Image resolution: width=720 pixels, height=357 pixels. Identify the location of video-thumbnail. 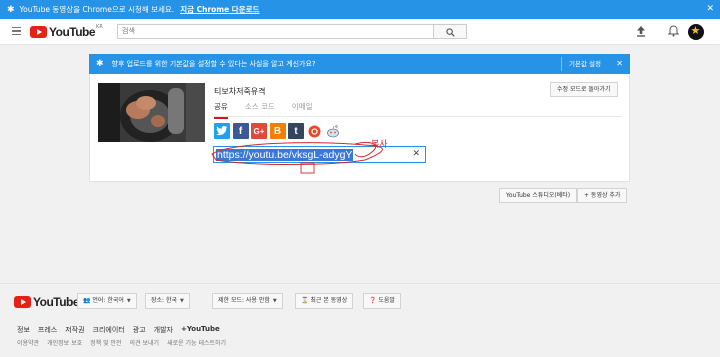
(151, 112).